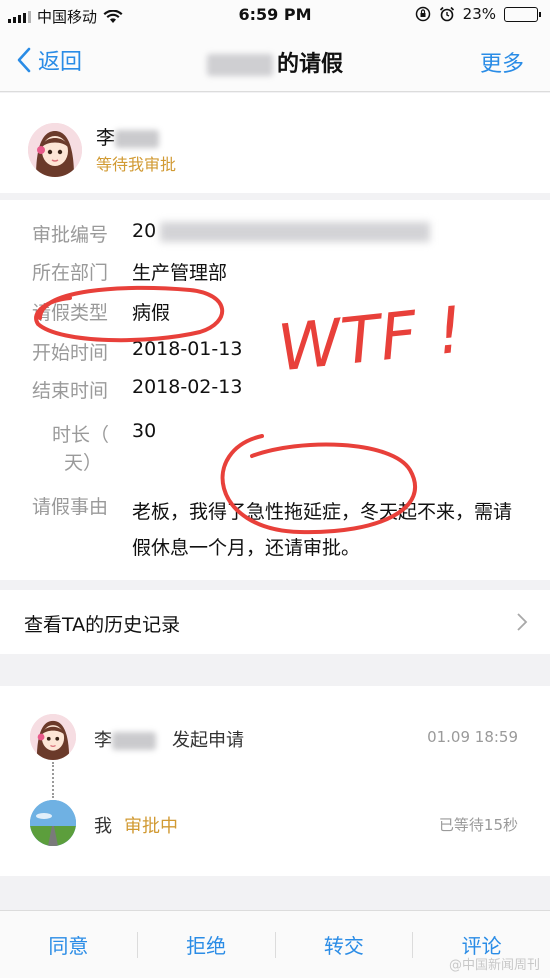 The width and height of the screenshot is (550, 978). I want to click on page-title: 的请假, so click(275, 62).